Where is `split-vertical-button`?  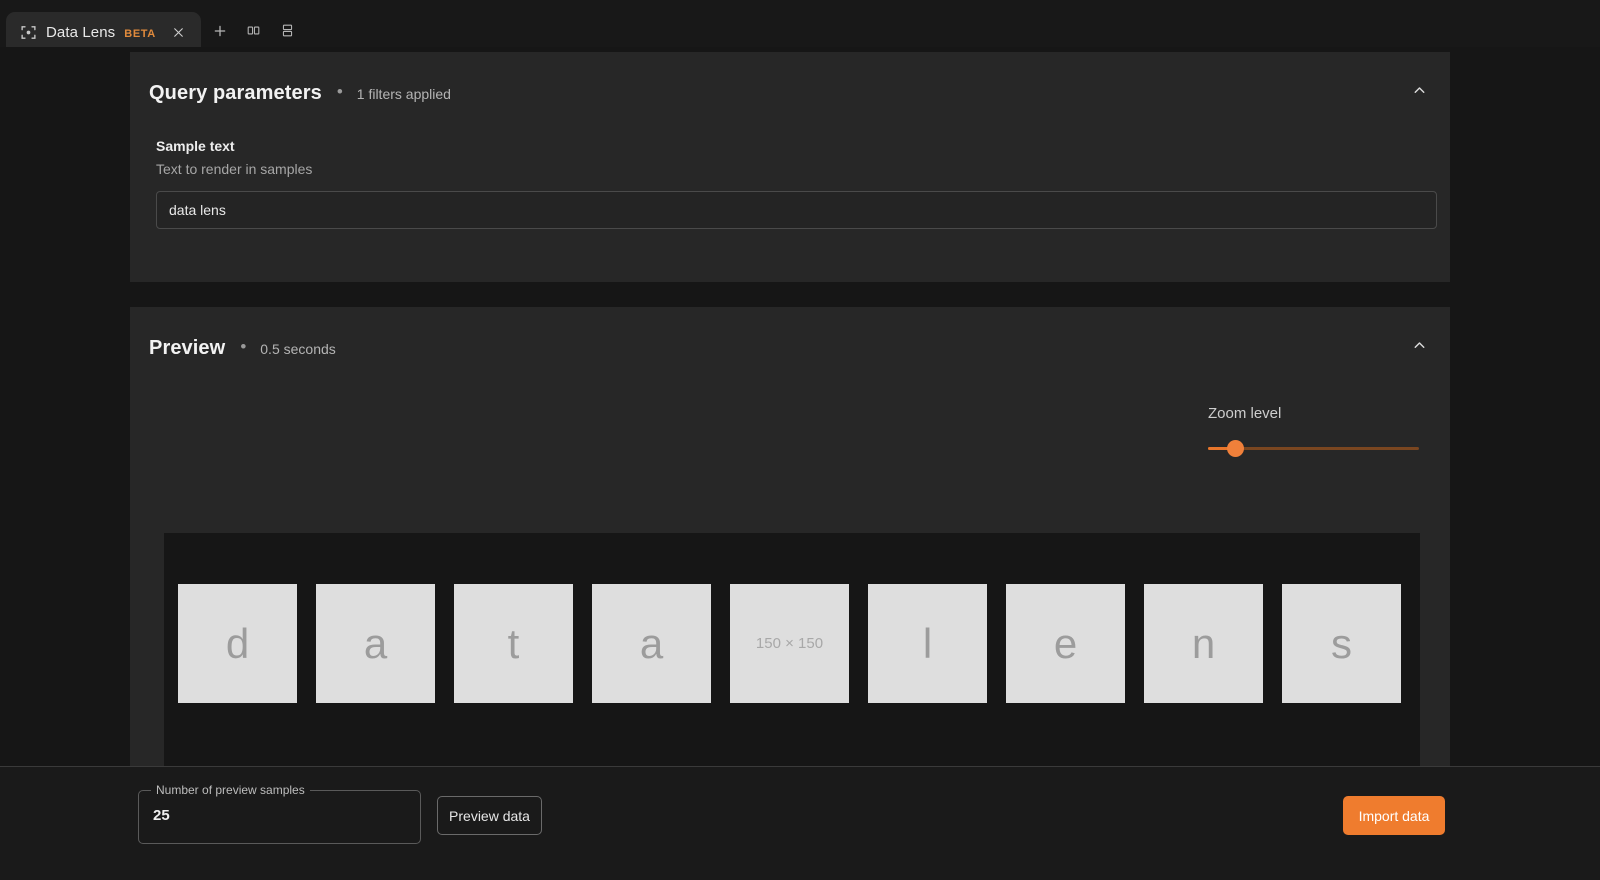
split-vertical-button is located at coordinates (254, 33).